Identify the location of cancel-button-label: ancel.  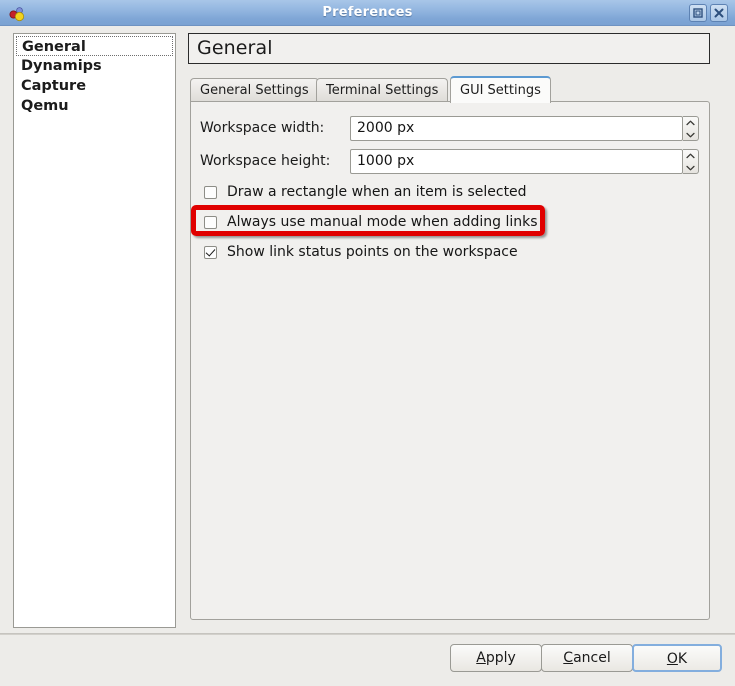
(592, 658).